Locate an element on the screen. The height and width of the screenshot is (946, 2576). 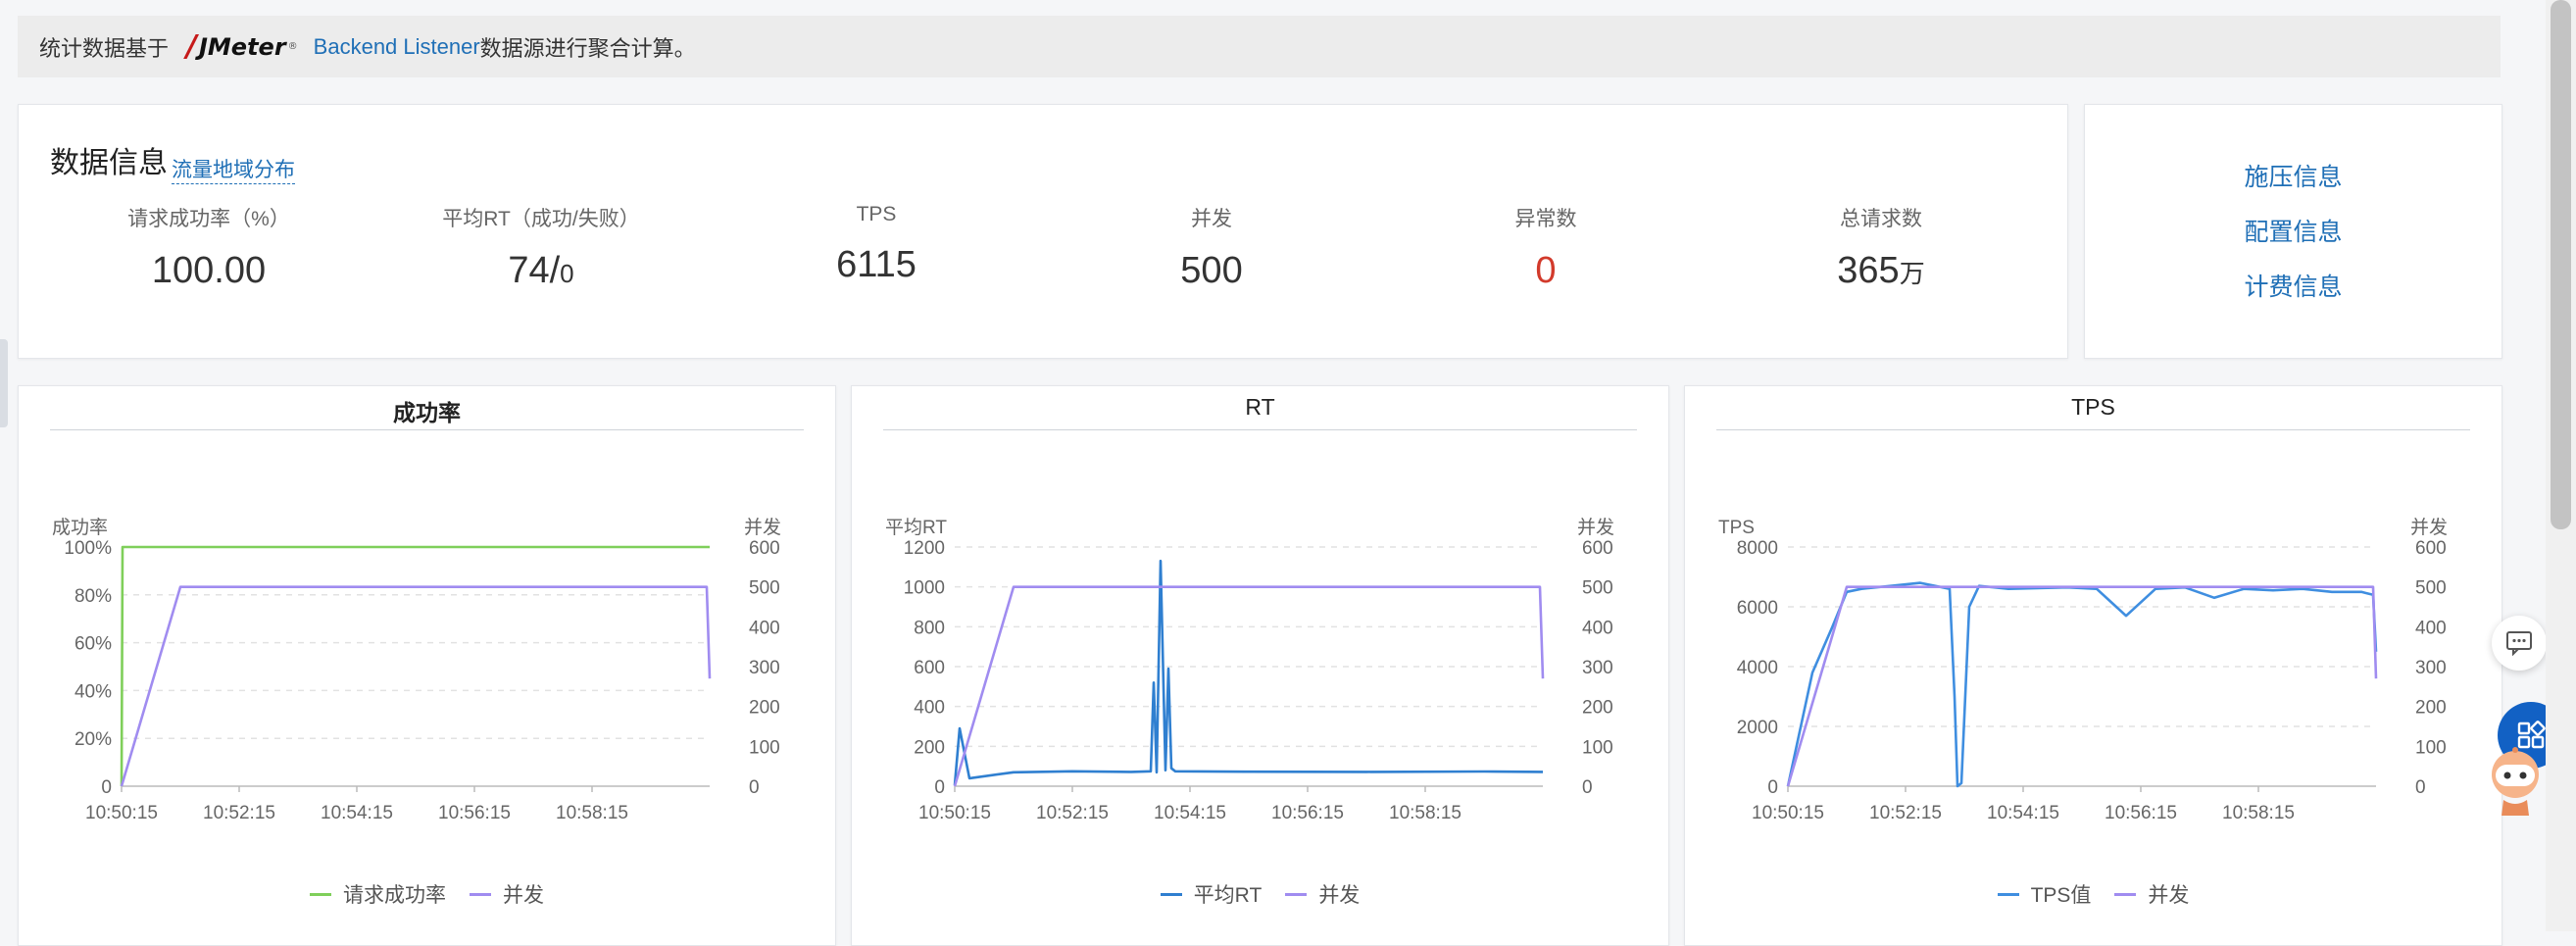
chart-legend: TPS值 并发 is located at coordinates (2093, 894).